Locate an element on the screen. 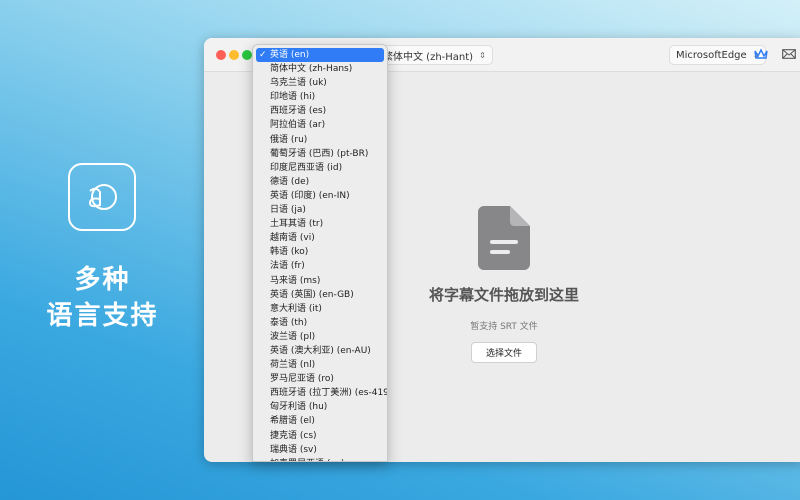 Image resolution: width=800 pixels, height=500 pixels. menu-item: 西班牙语 (拉丁美洲) (es-419) is located at coordinates (321, 393).